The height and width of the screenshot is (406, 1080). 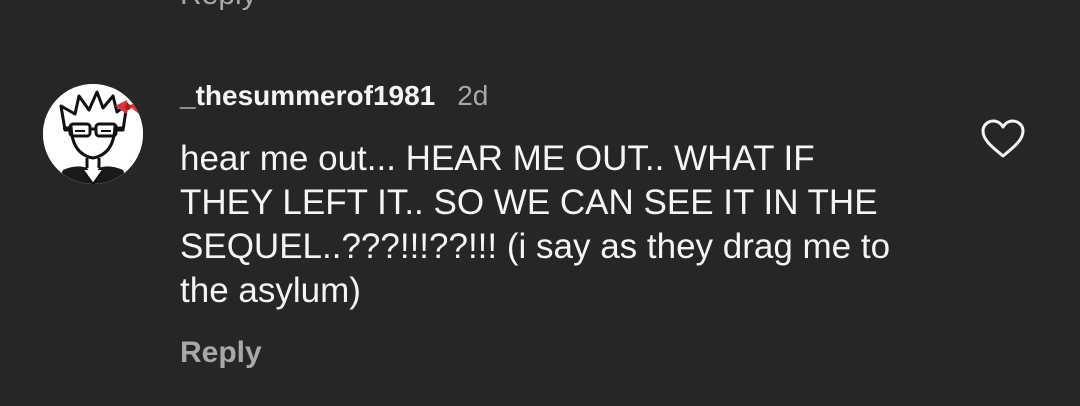 I want to click on like-button, so click(x=1003, y=139).